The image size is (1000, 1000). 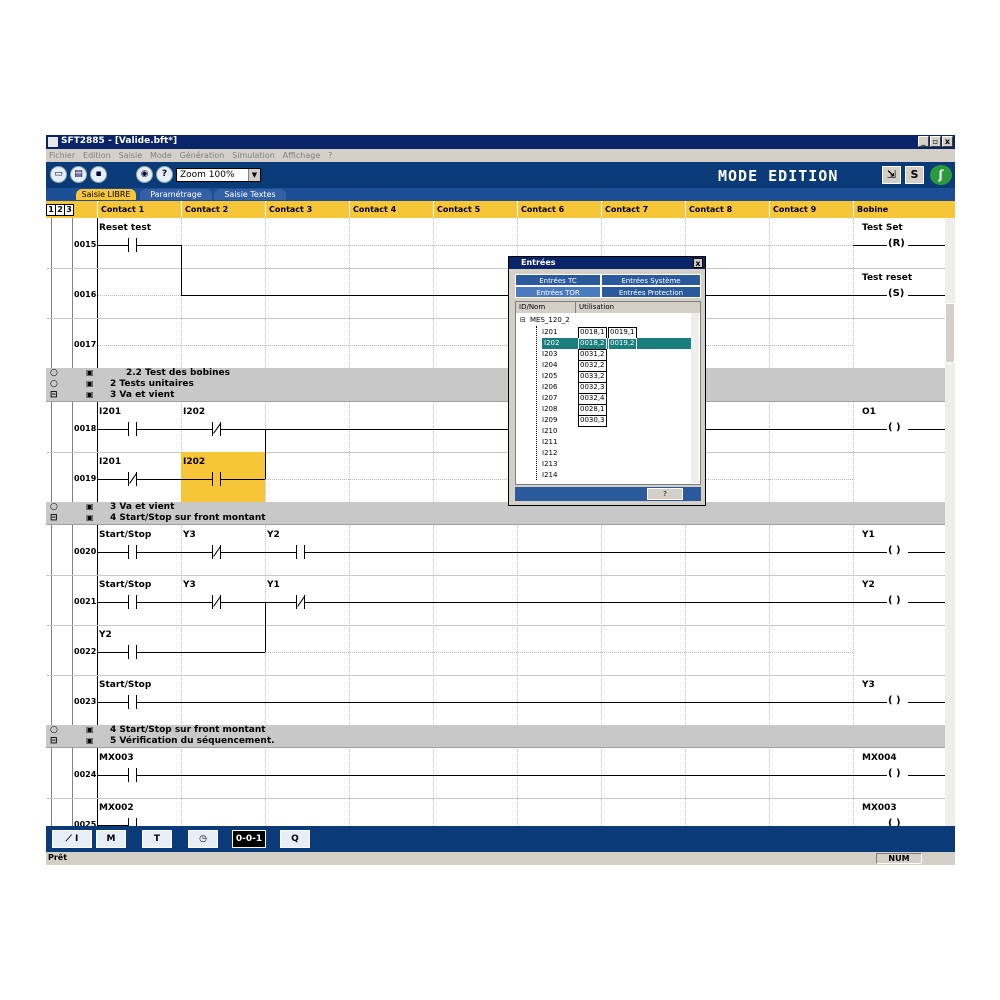 What do you see at coordinates (603, 421) in the screenshot?
I see `table-row: I209 0030,3` at bounding box center [603, 421].